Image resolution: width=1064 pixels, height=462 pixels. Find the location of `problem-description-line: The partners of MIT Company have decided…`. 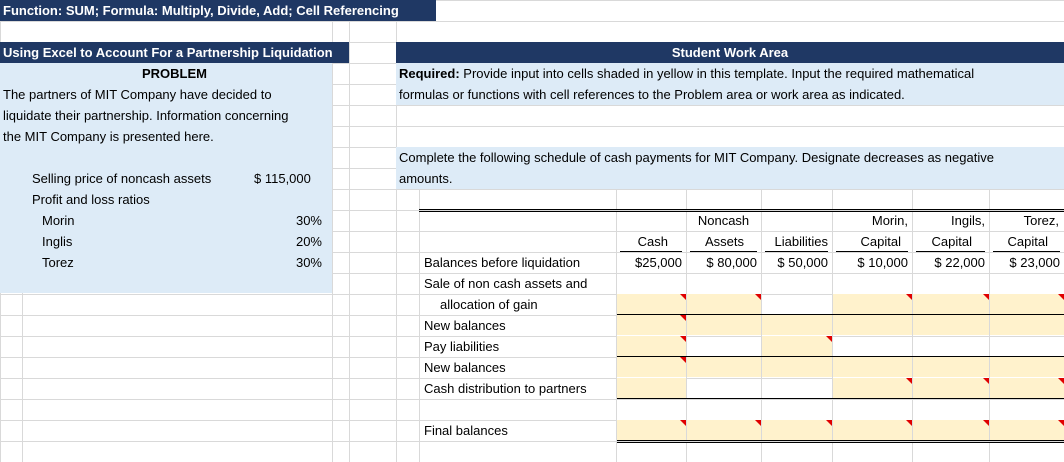

problem-description-line: The partners of MIT Company have decided… is located at coordinates (137, 94).